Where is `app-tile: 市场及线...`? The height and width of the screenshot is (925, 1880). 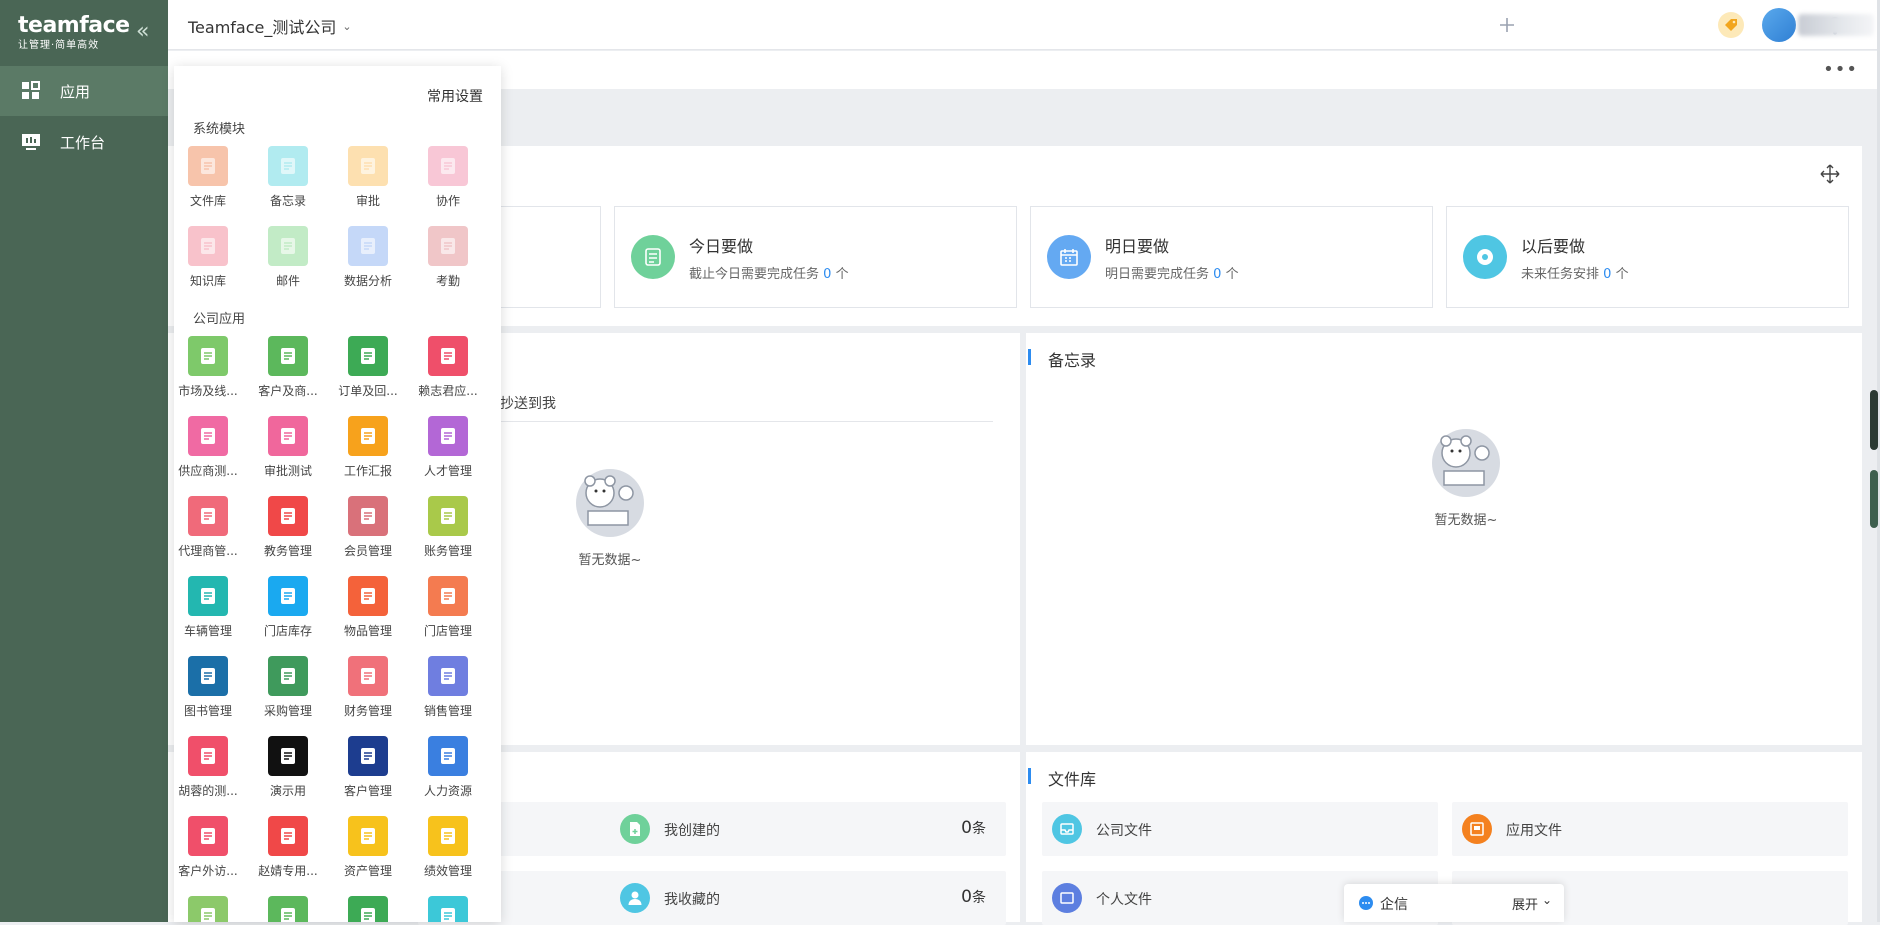
app-tile: 市场及线... is located at coordinates (211, 367).